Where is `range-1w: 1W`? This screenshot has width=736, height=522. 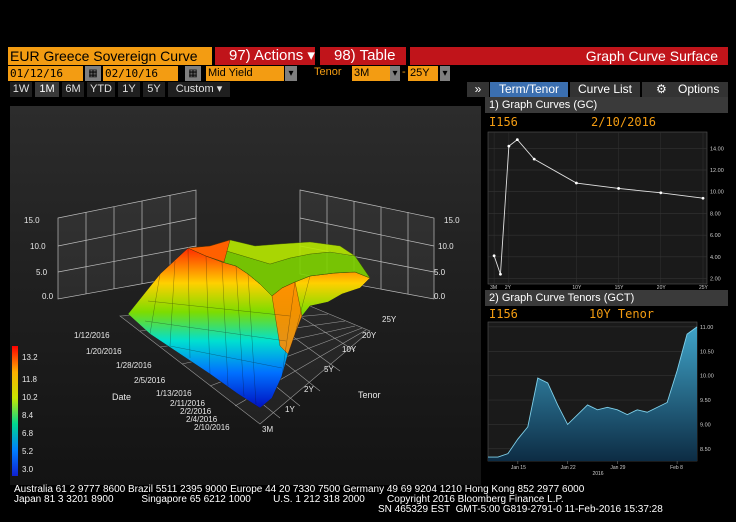 range-1w: 1W is located at coordinates (21, 89).